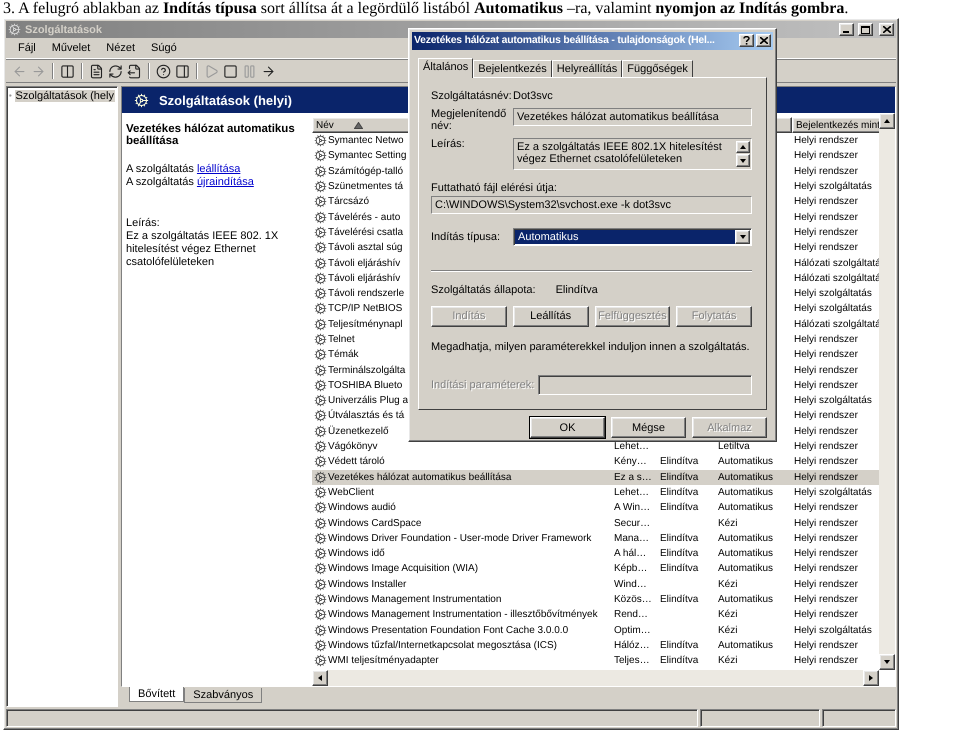  What do you see at coordinates (343, 354) in the screenshot?
I see `service-name: Témák` at bounding box center [343, 354].